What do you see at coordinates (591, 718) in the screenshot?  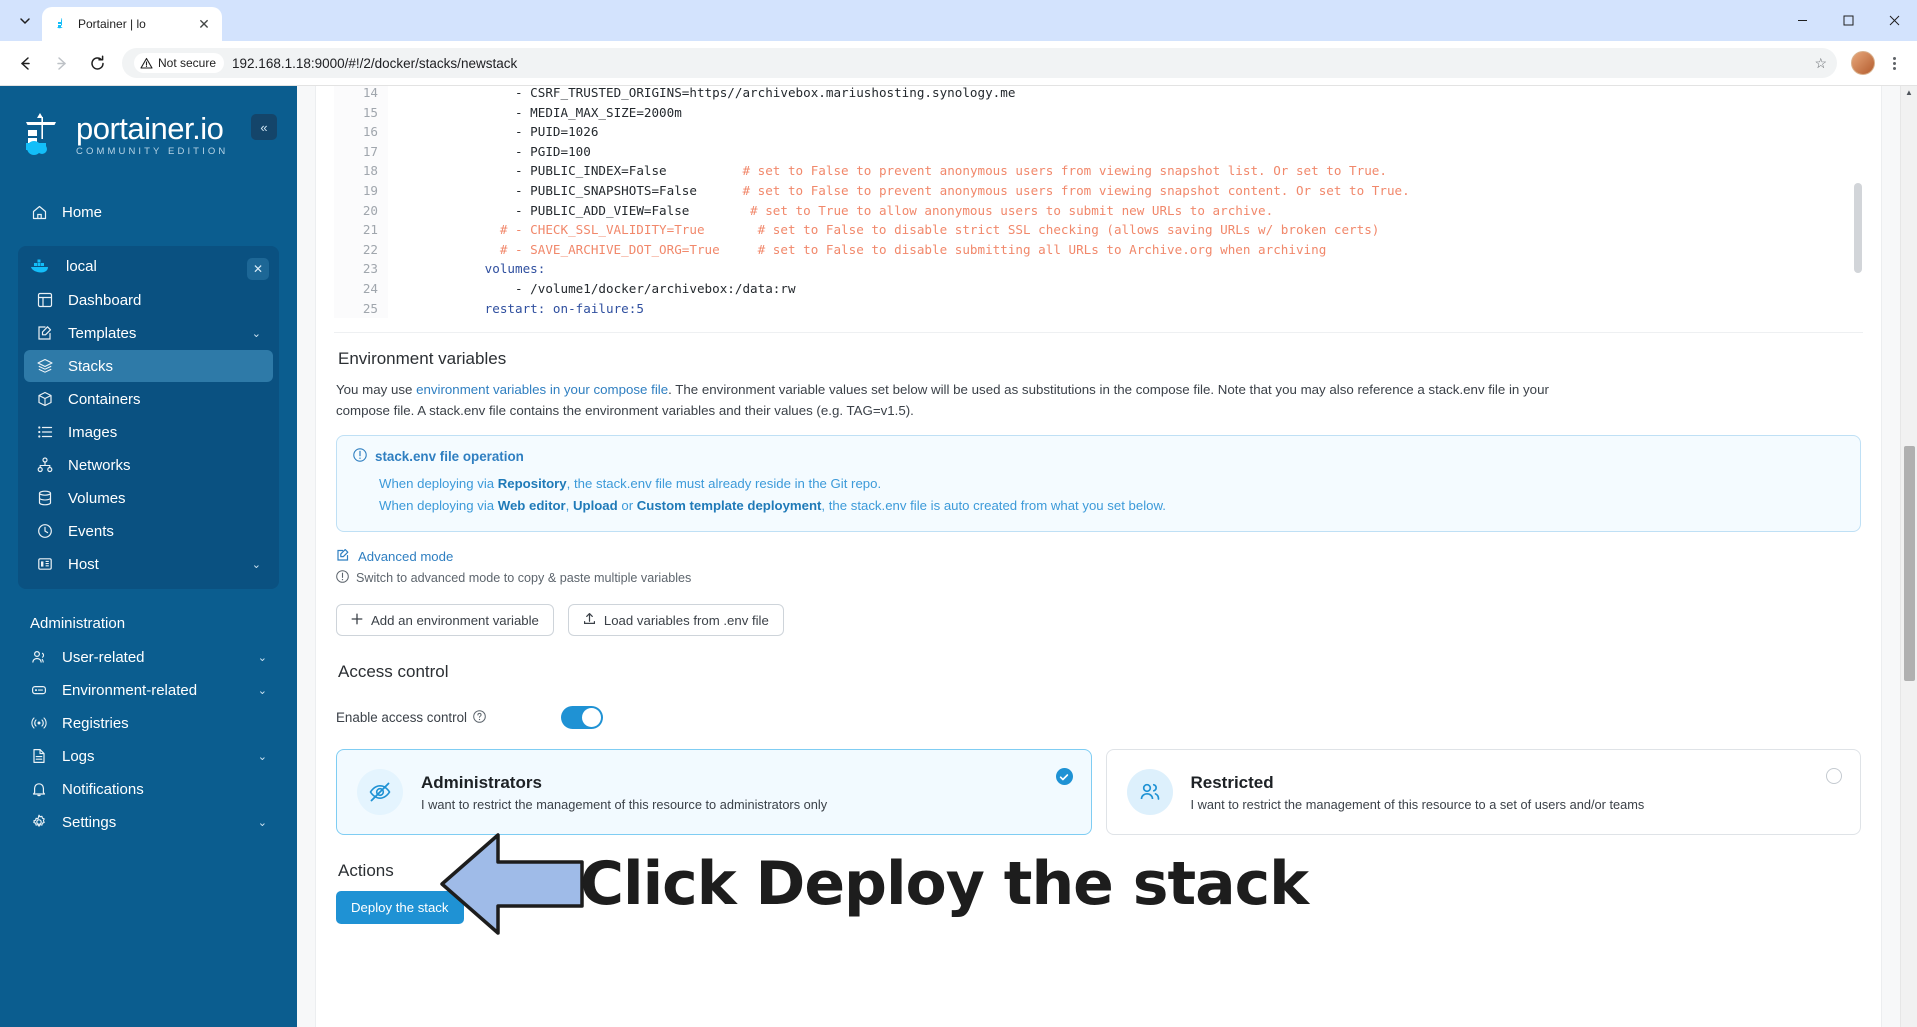 I see `toggle-knob` at bounding box center [591, 718].